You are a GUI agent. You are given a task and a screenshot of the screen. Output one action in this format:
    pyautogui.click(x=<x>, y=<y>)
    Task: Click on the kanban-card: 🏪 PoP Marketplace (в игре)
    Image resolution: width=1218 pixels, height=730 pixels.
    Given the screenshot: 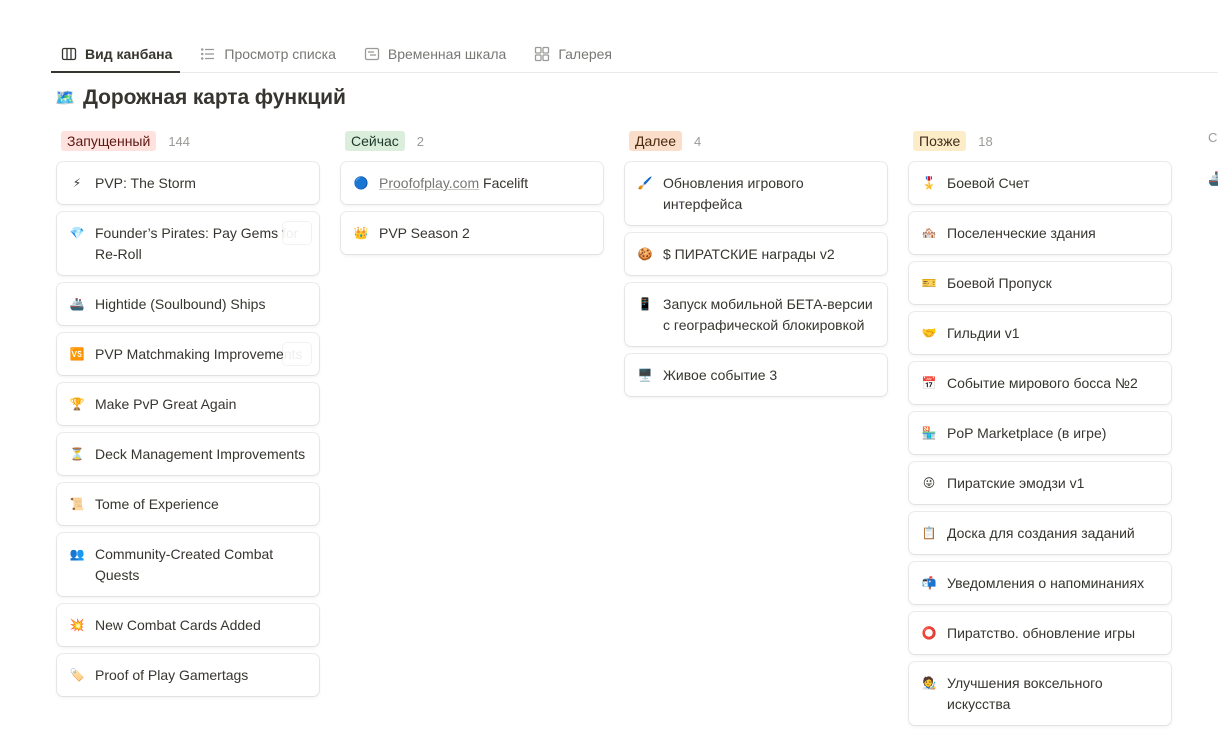 What is the action you would take?
    pyautogui.click(x=1040, y=433)
    